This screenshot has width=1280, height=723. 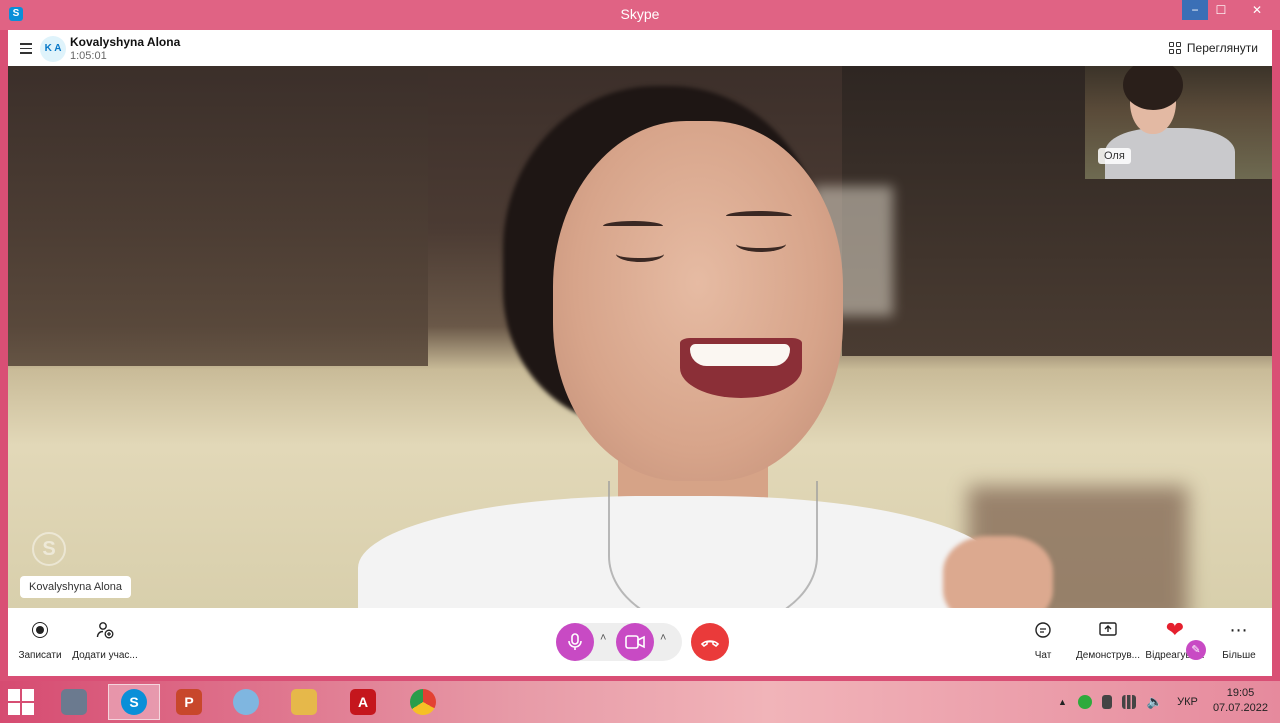 I want to click on taskbar-app-powerpoint: P, so click(x=189, y=702).